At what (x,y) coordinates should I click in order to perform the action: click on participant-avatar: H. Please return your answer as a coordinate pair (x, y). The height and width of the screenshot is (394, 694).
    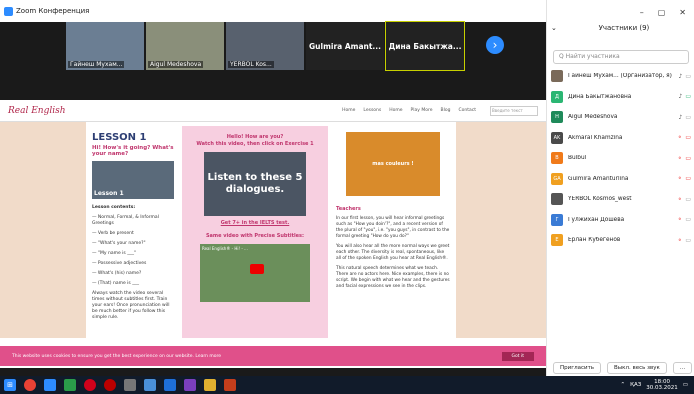
    Looking at the image, I should click on (557, 117).